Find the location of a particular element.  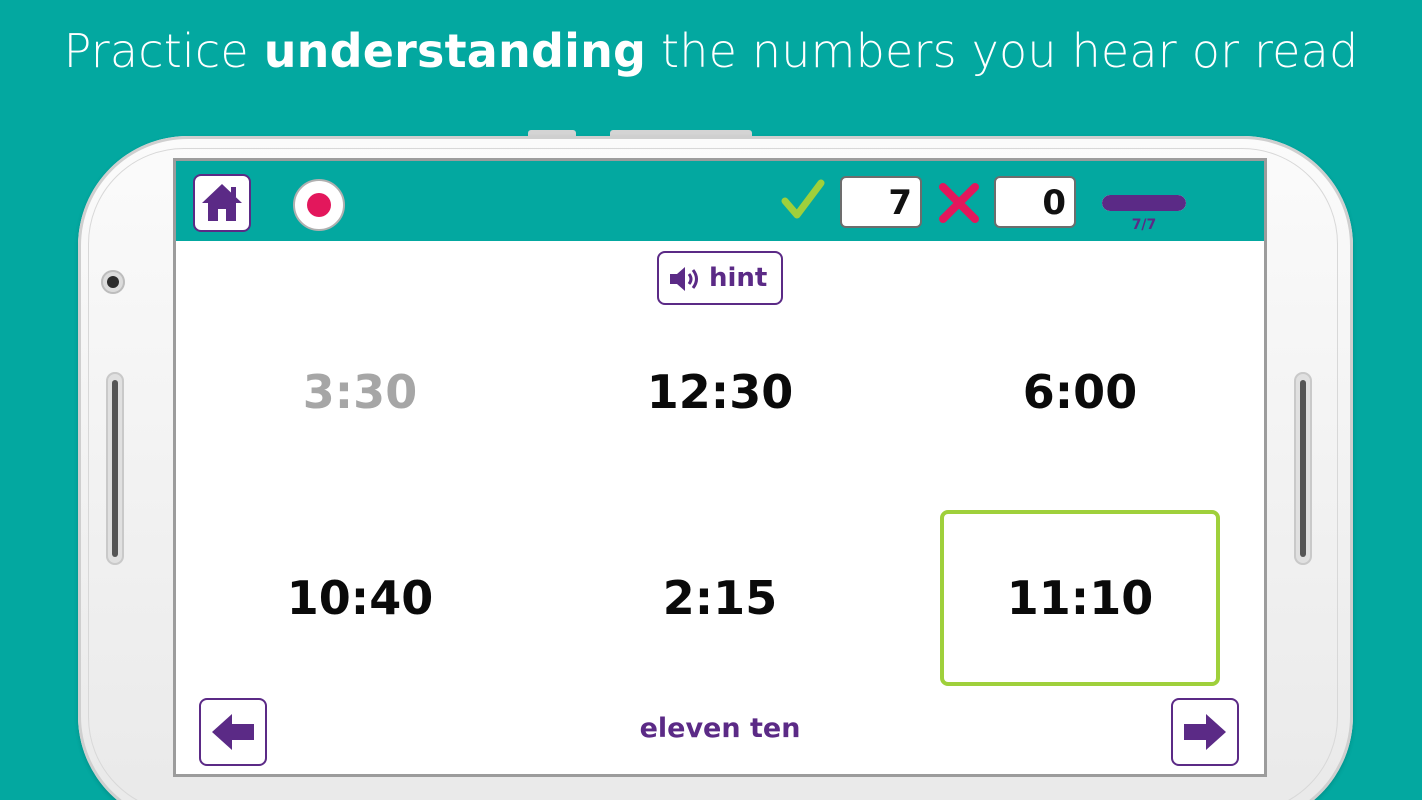

choice-option: 2:15 is located at coordinates (720, 598).